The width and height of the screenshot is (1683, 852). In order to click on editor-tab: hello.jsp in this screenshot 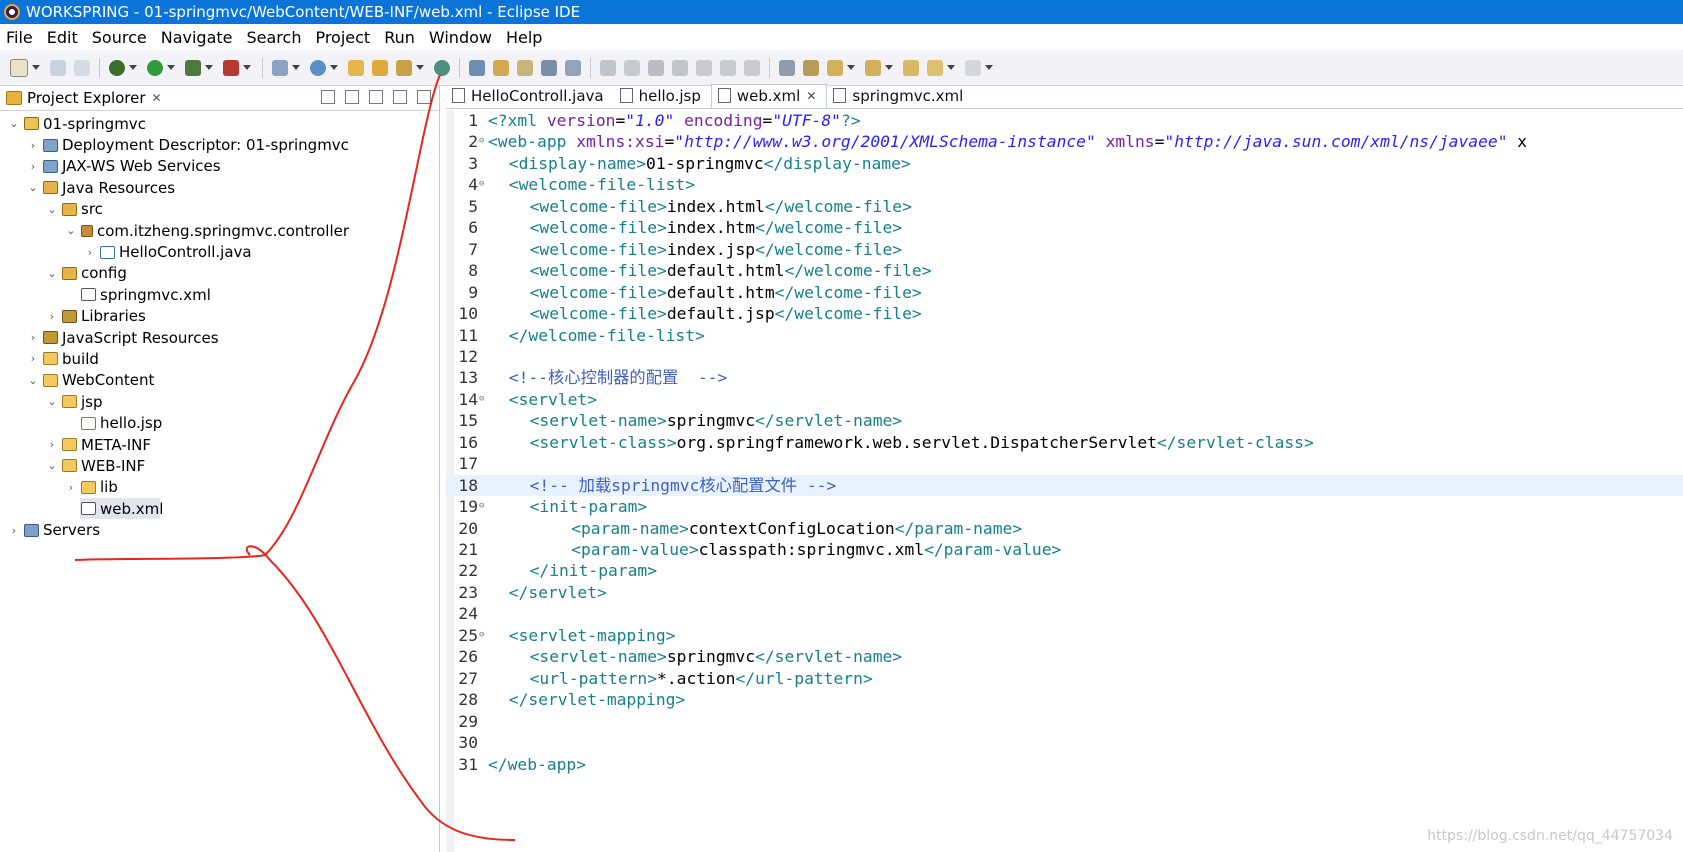, I will do `click(662, 96)`.